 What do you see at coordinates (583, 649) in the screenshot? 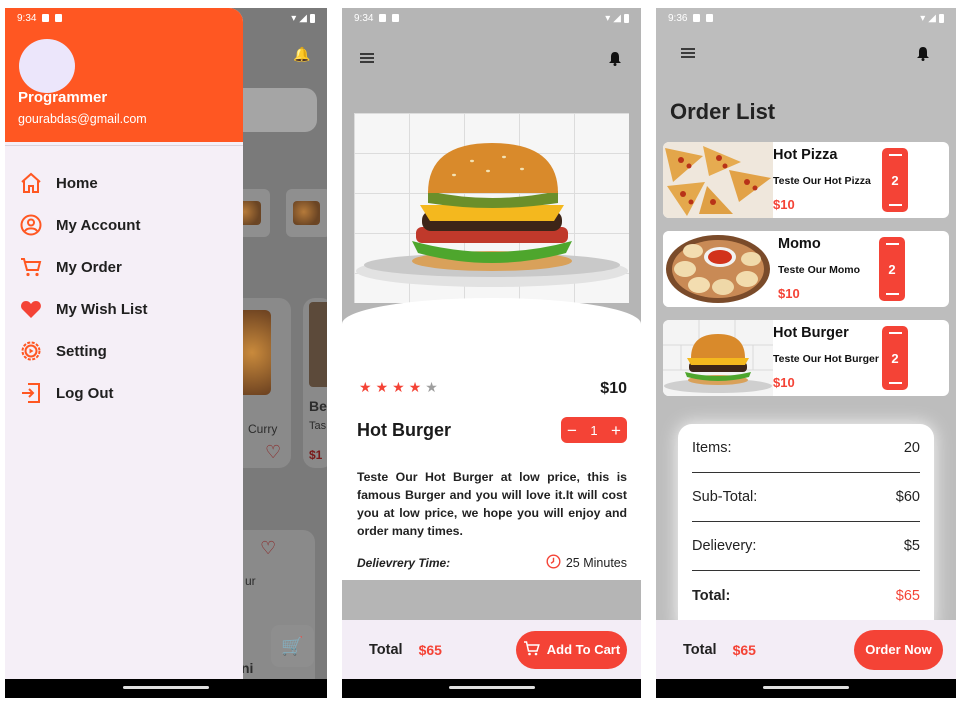
I see `add-to-cart-label: Add To Cart` at bounding box center [583, 649].